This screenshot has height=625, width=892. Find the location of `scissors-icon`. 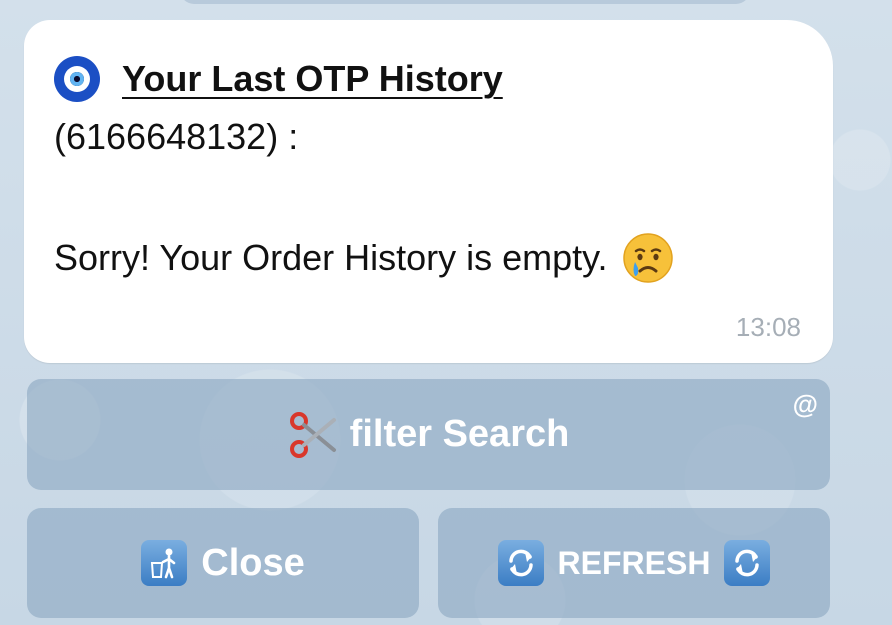

scissors-icon is located at coordinates (312, 434).